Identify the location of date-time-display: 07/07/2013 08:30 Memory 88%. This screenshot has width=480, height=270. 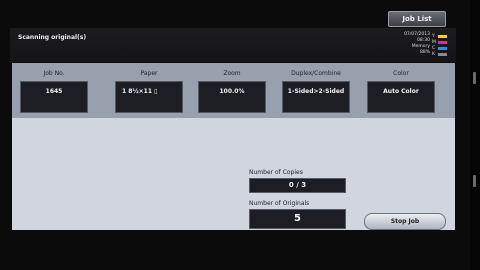
(409, 44).